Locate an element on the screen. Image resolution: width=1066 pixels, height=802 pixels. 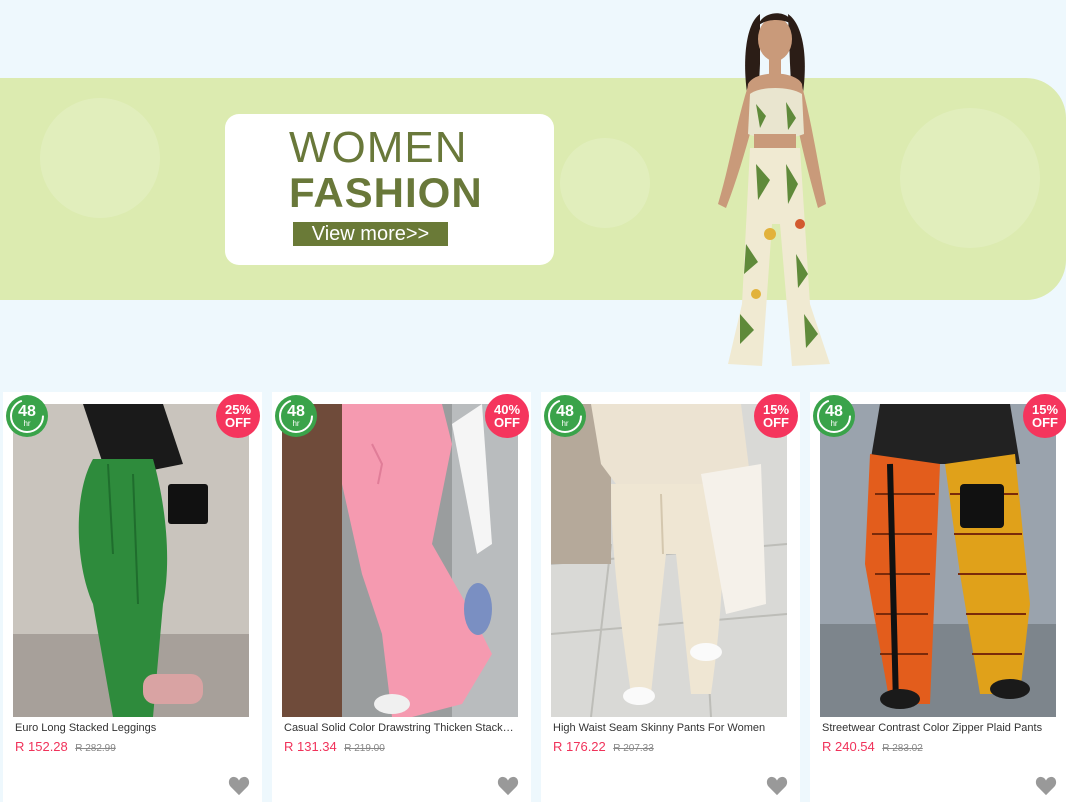
sale-price: R 240.54 is located at coordinates (848, 746).